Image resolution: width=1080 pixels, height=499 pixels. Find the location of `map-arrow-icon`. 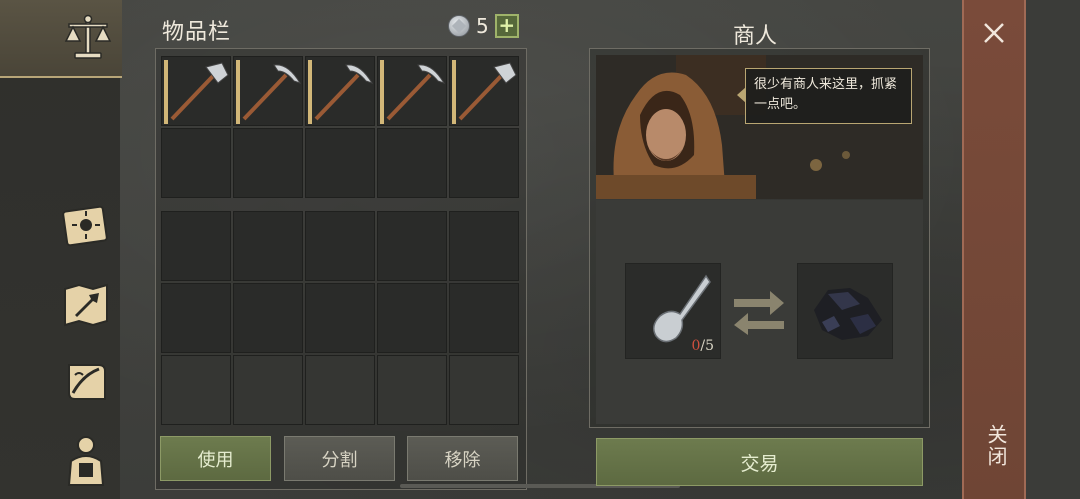

map-arrow-icon is located at coordinates (86, 304).